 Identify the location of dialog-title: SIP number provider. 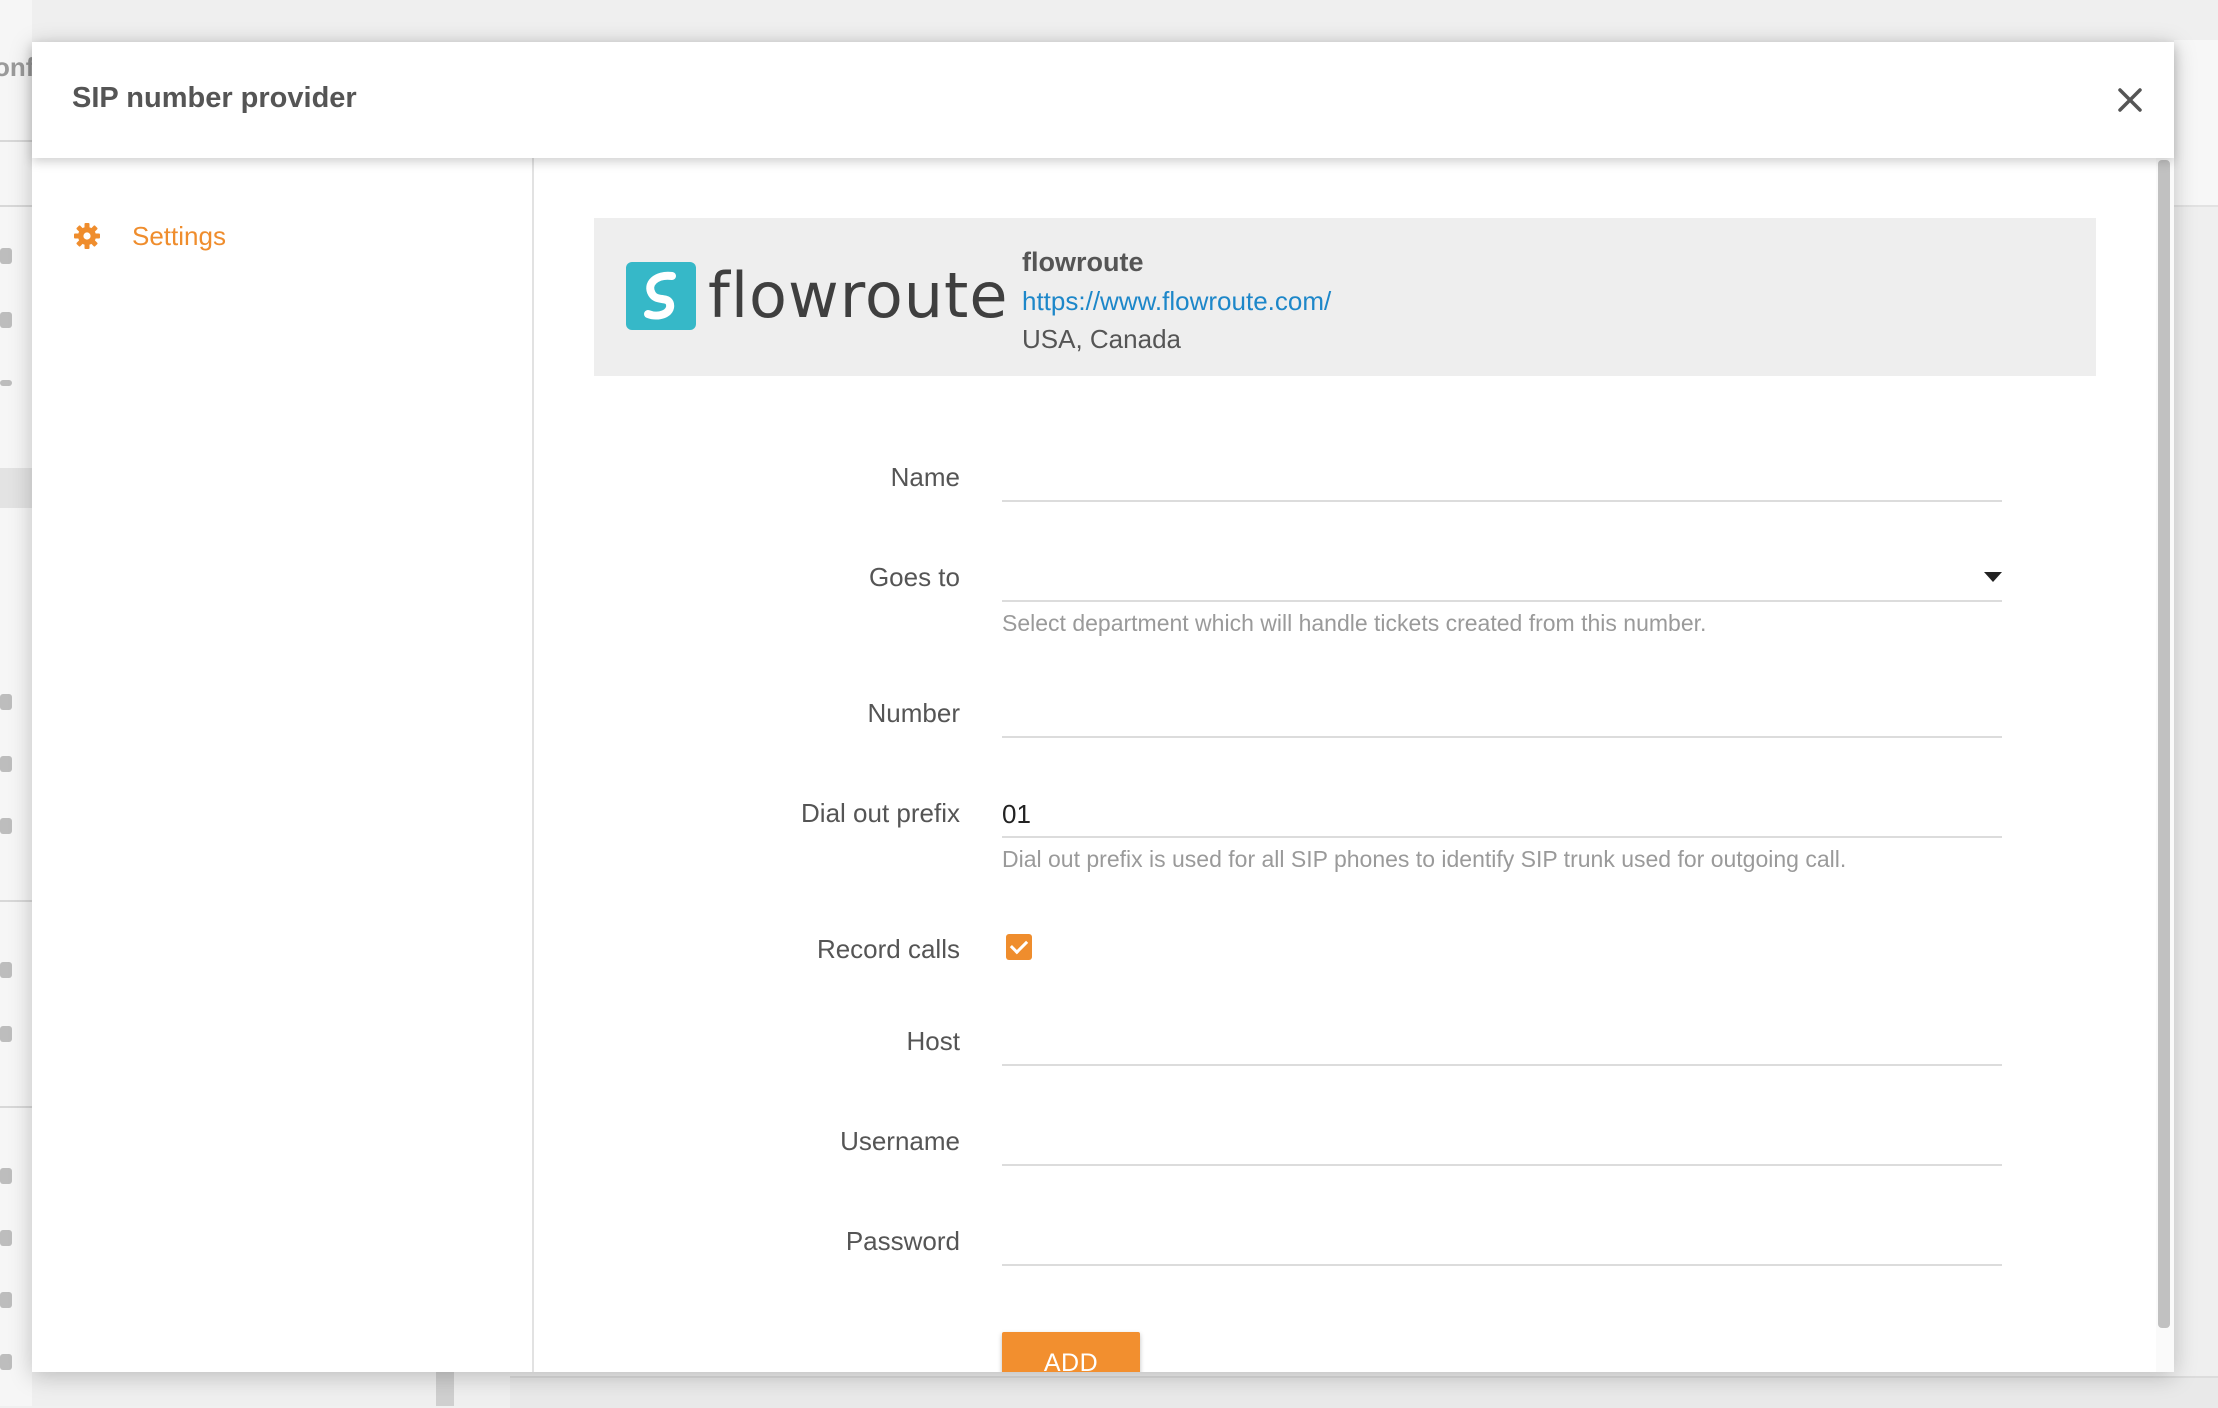
(214, 98).